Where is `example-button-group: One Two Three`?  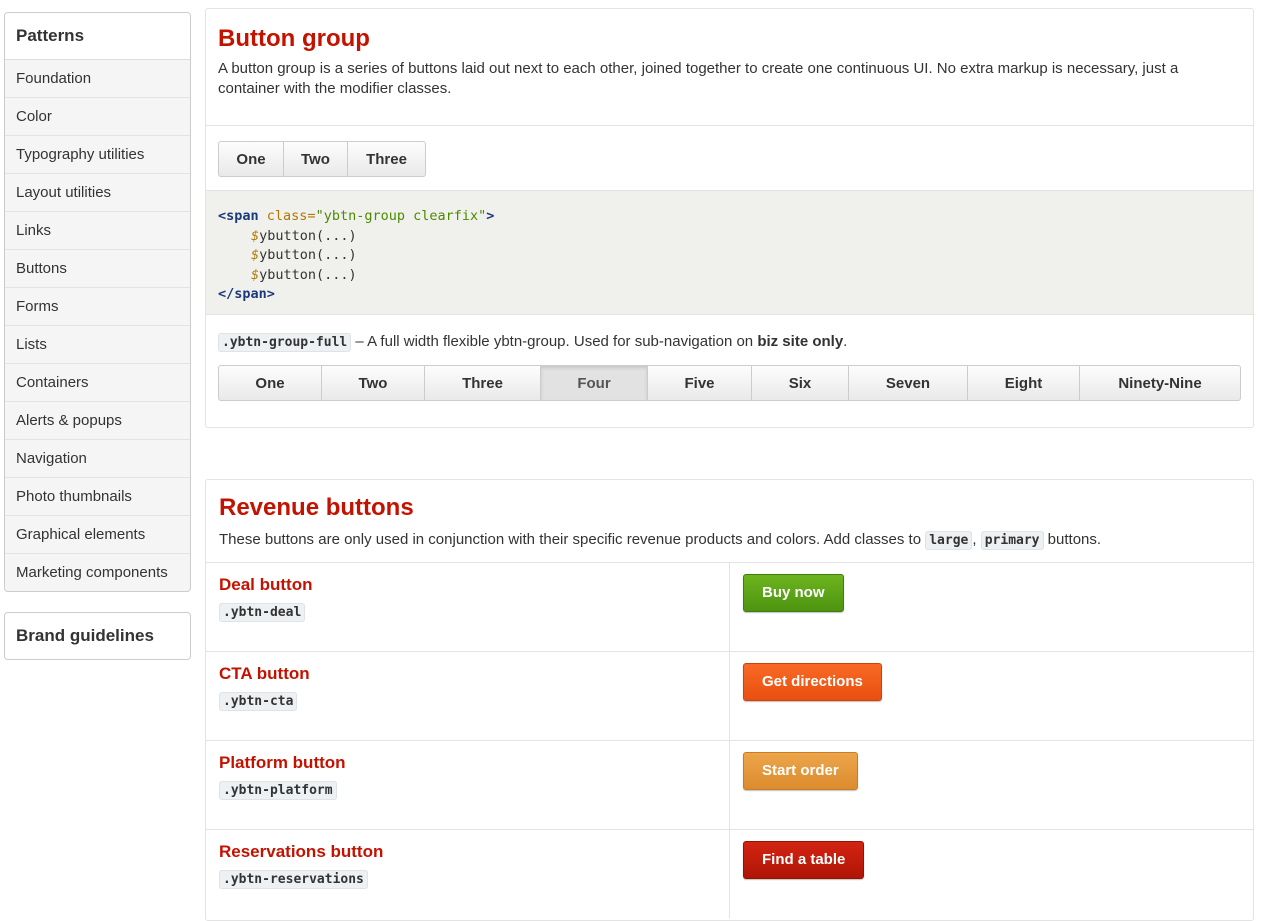
example-button-group: One Two Three is located at coordinates (322, 159).